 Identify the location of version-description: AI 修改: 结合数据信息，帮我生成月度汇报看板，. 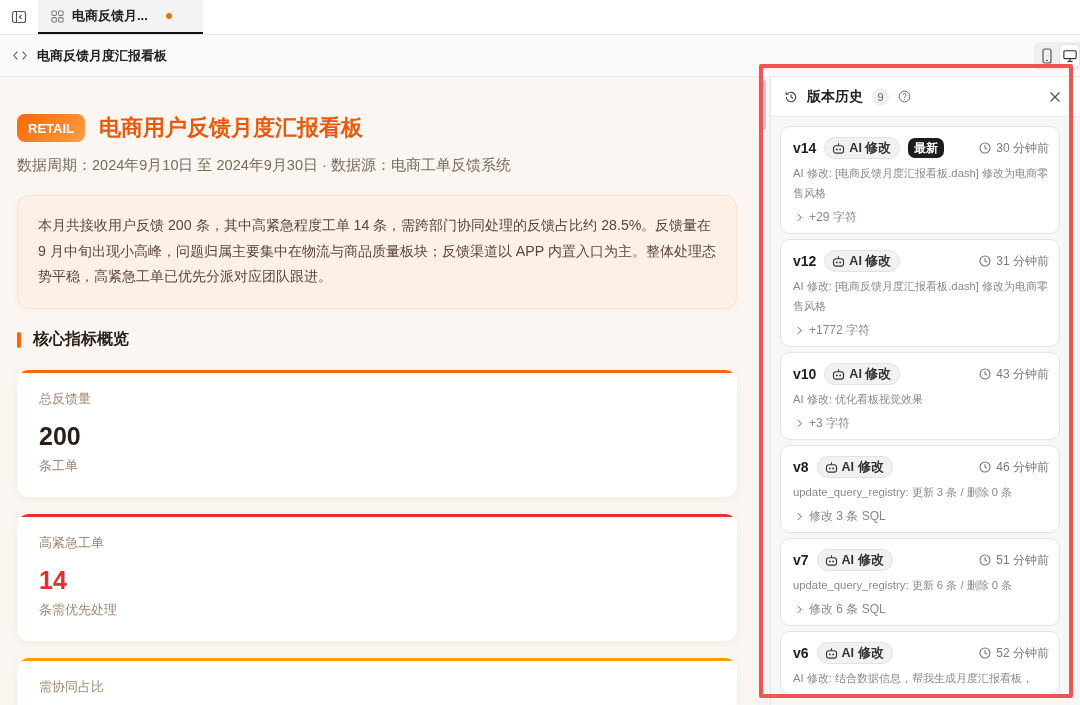
(914, 678).